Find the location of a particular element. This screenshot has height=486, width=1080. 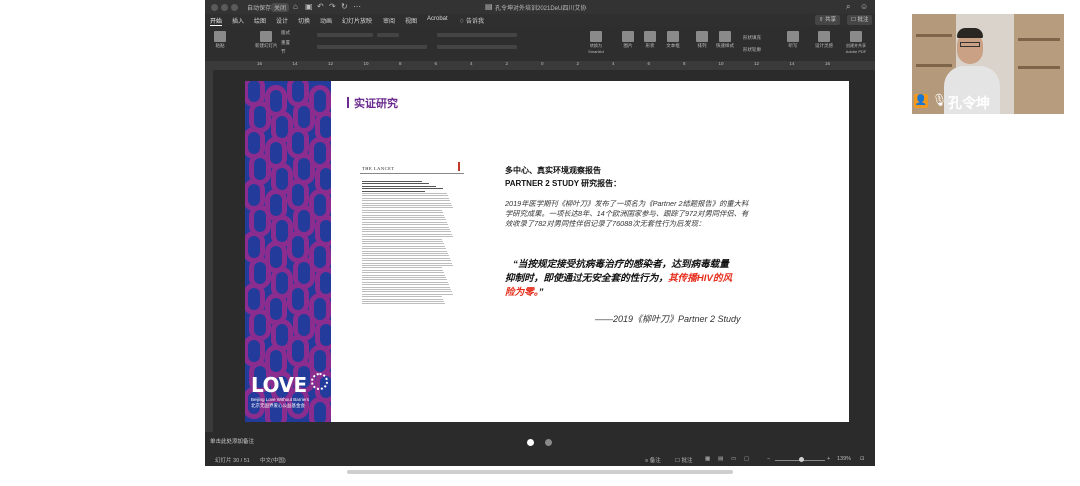

comments-toggle: ☐ 批注 is located at coordinates (683, 460).